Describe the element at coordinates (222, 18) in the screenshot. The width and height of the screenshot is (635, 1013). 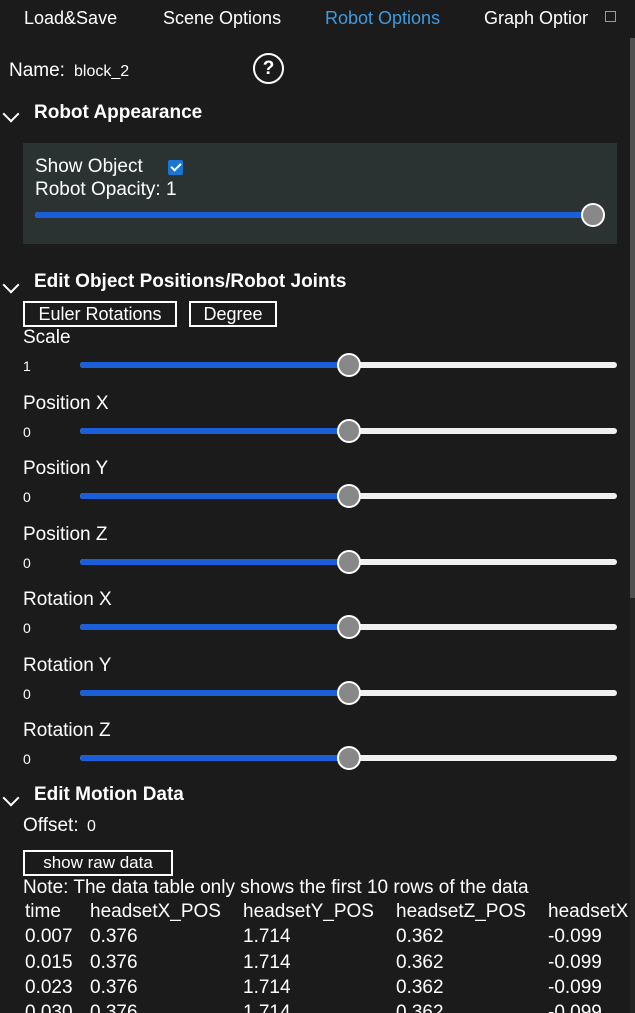
I see `tab-scene-options: Scene Options` at that location.